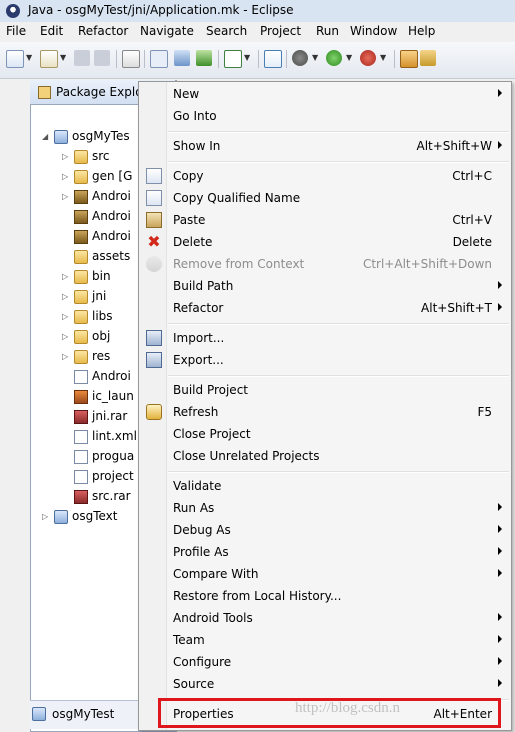 This screenshot has height=732, width=515. What do you see at coordinates (325, 662) in the screenshot?
I see `menu-item-configure: Configure` at bounding box center [325, 662].